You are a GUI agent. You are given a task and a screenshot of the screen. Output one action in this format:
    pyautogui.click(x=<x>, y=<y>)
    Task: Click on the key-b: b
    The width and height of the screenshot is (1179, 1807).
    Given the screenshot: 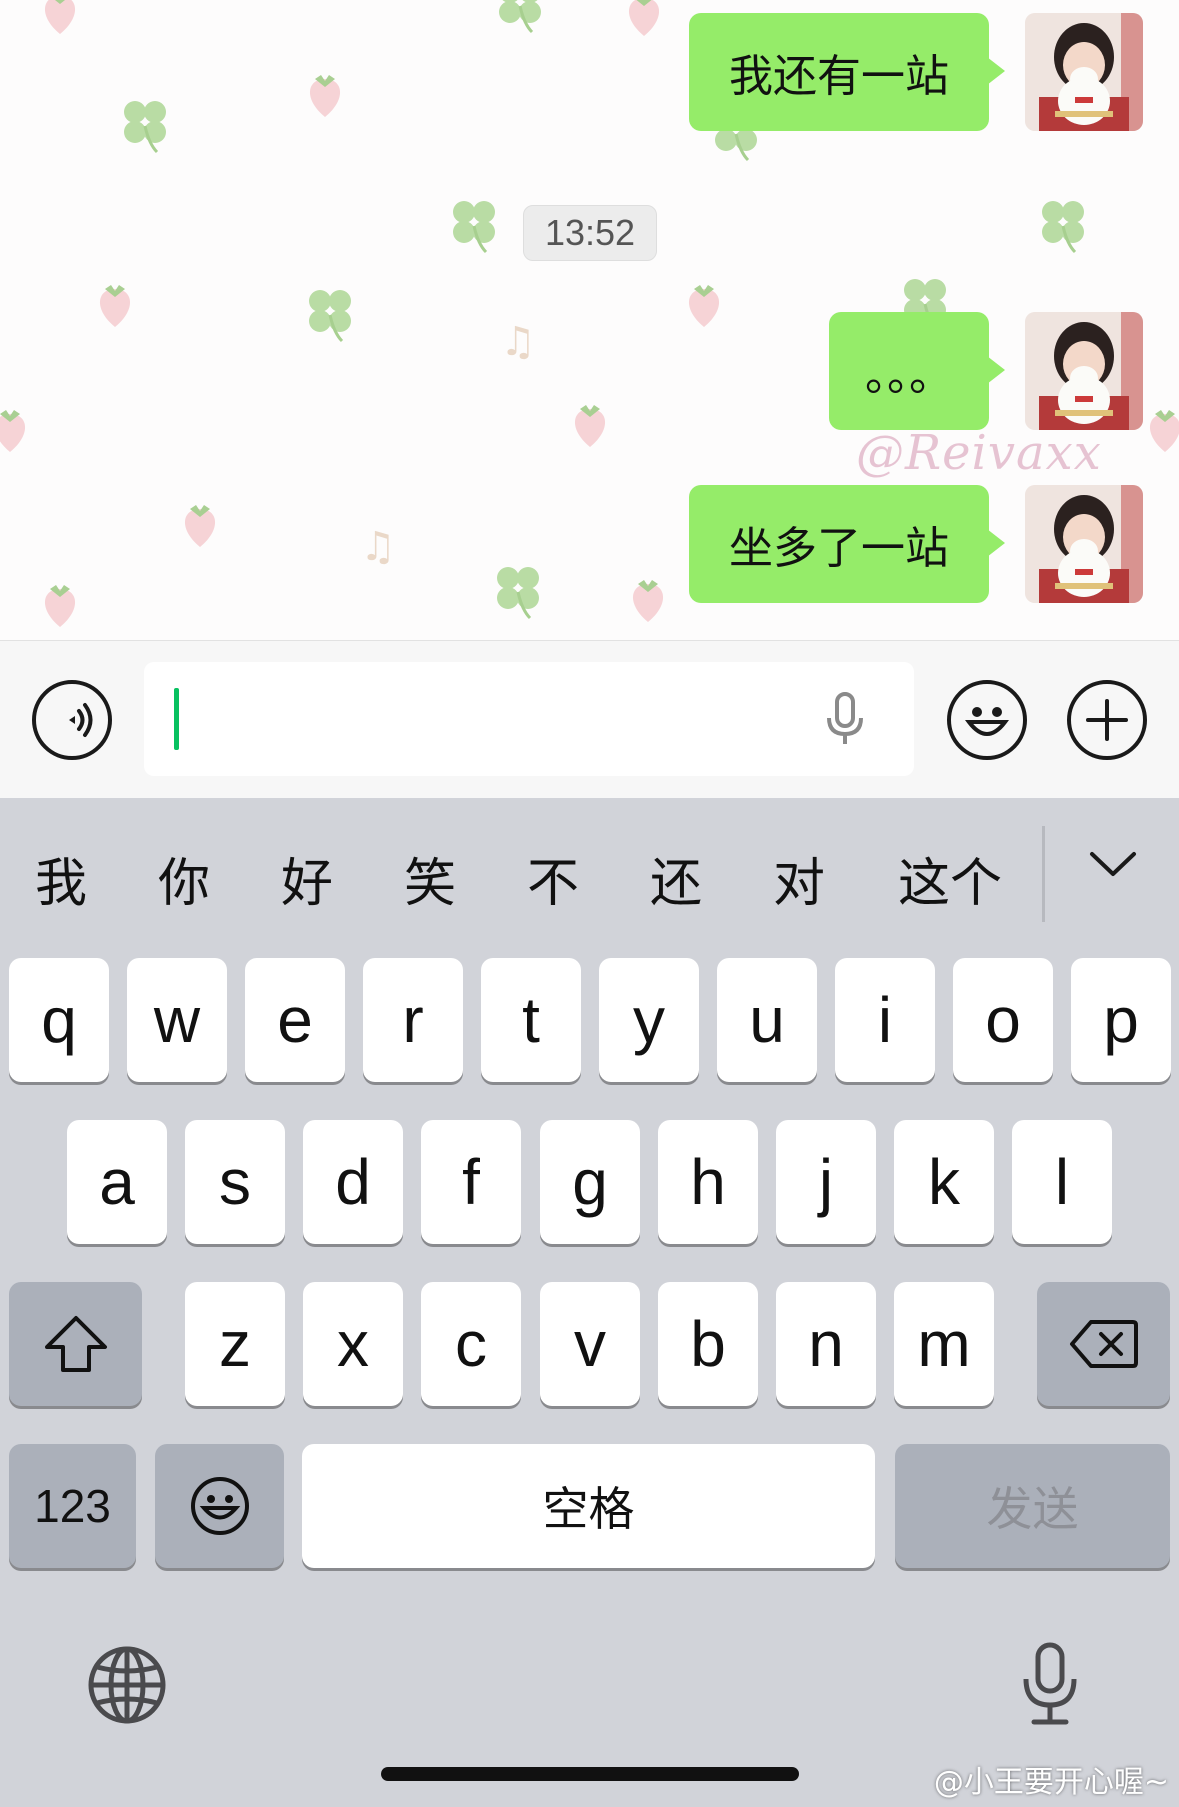 What is the action you would take?
    pyautogui.click(x=708, y=1344)
    